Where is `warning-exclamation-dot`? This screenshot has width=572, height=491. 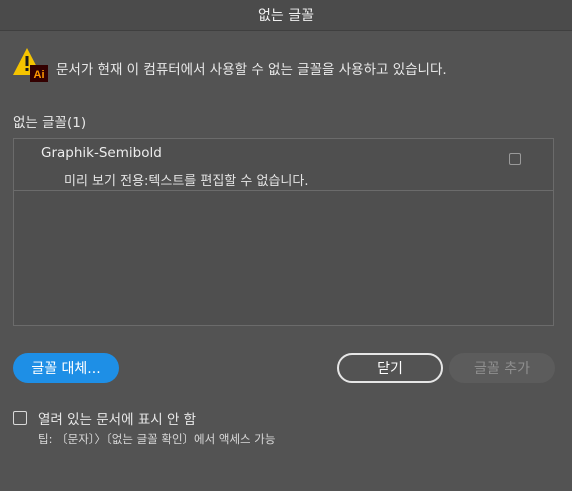 warning-exclamation-dot is located at coordinates (27, 69).